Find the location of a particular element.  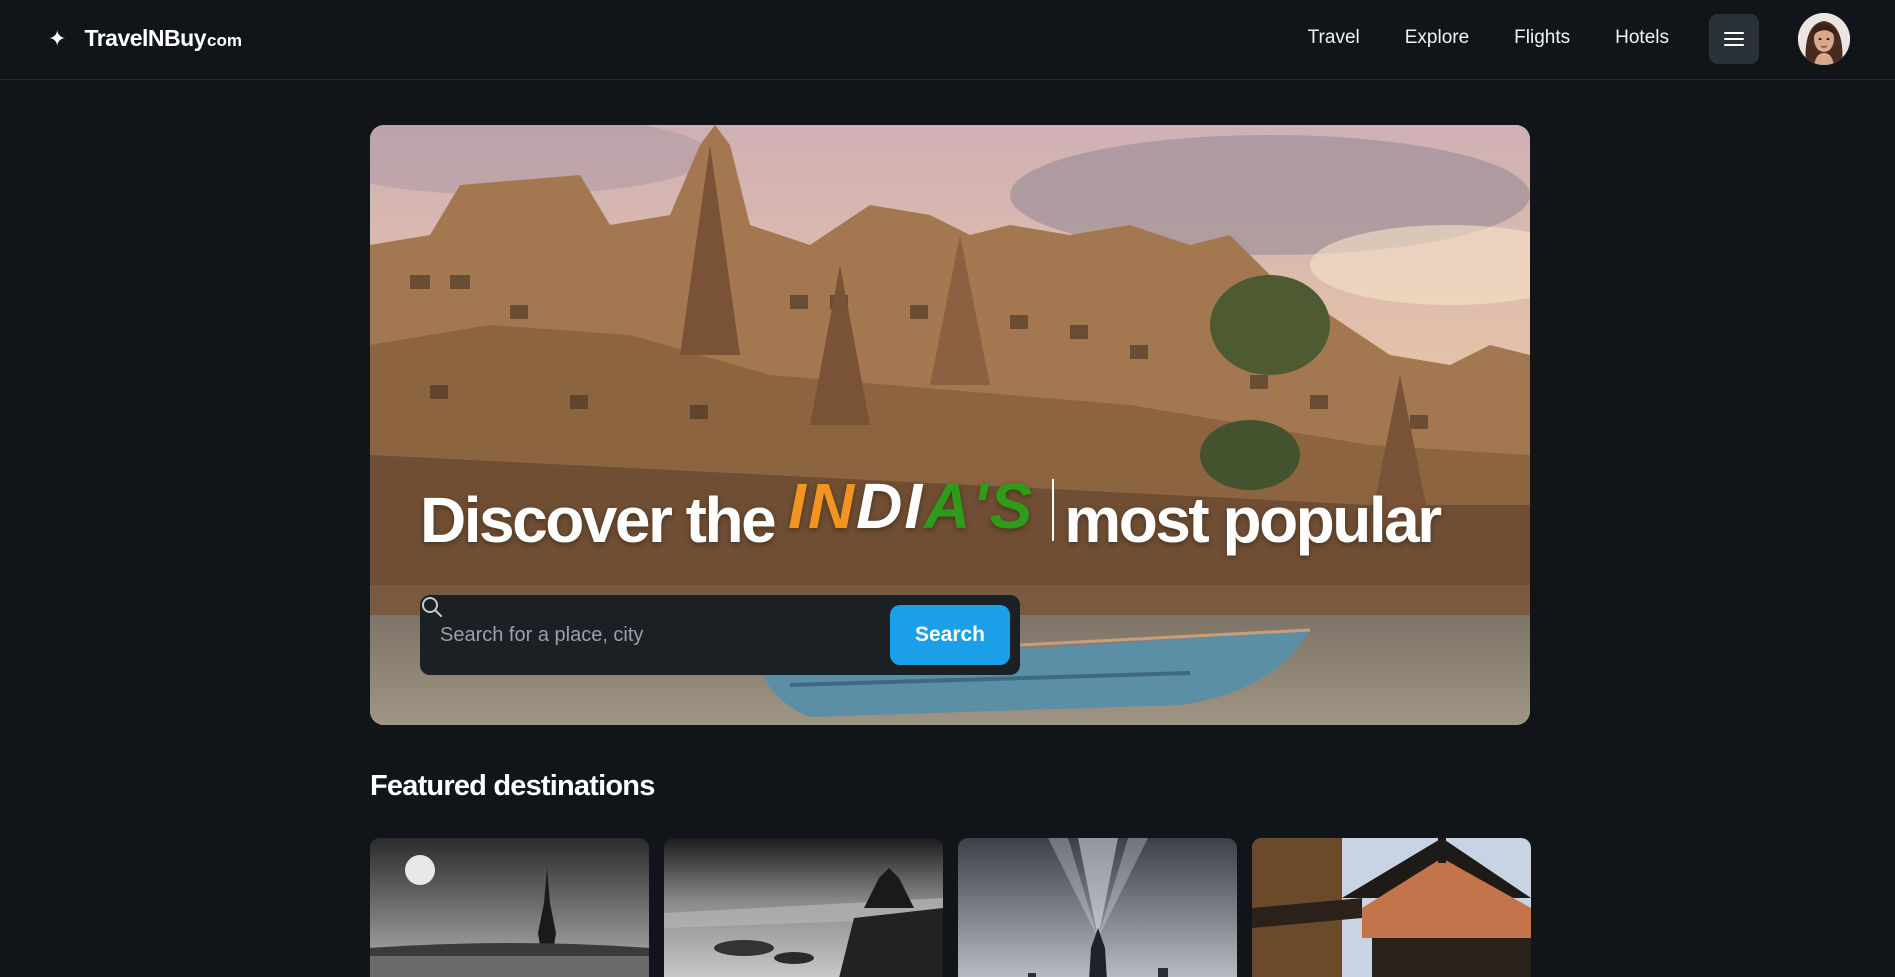

japanese-temple-card is located at coordinates (1391, 907).